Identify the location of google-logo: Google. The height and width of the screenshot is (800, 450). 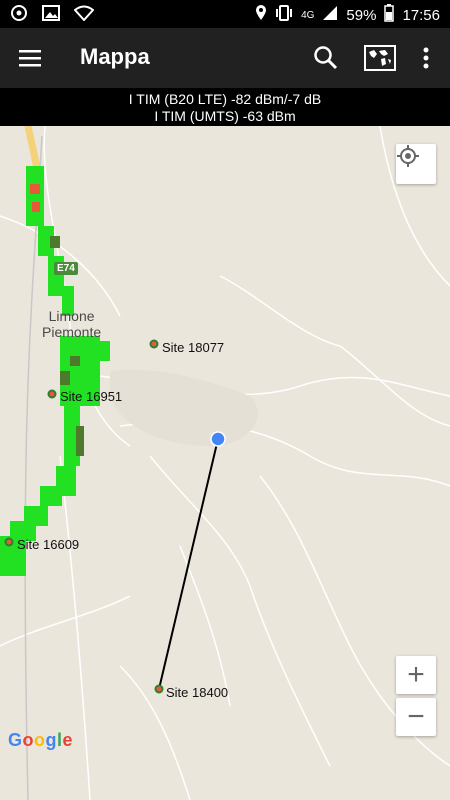
(41, 740).